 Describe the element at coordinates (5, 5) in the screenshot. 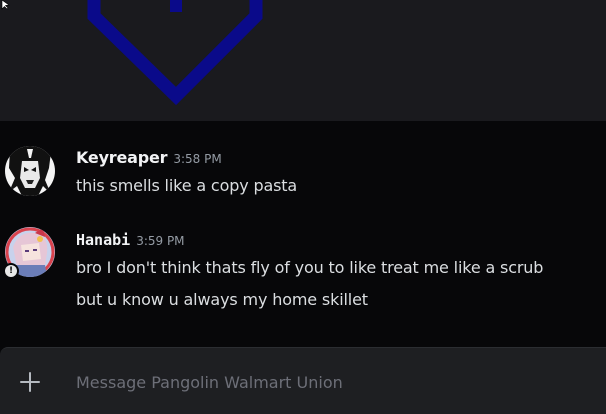

I see `mouse-cursor-icon` at that location.